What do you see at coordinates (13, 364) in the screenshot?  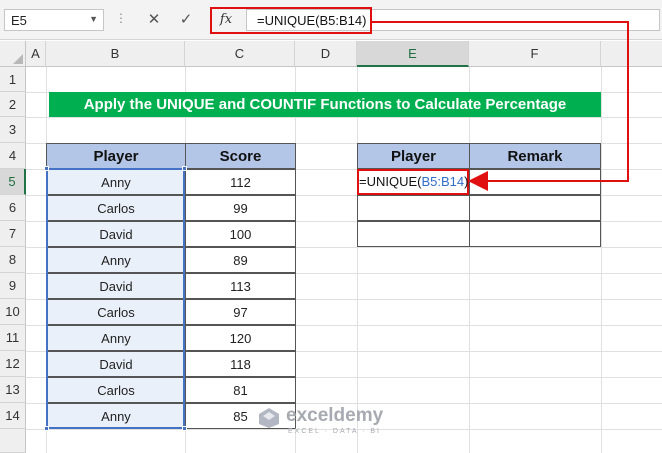 I see `row-header-12: 12` at bounding box center [13, 364].